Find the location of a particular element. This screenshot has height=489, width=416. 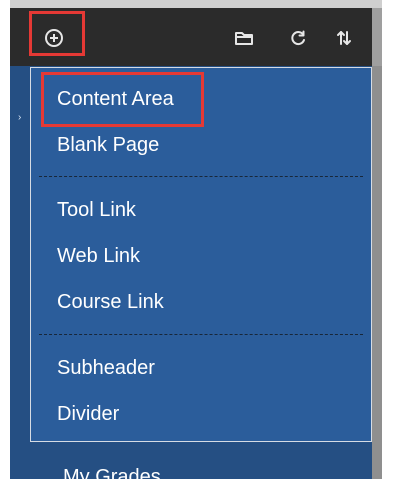

background-nav-my-grades: My Grades is located at coordinates (112, 477).